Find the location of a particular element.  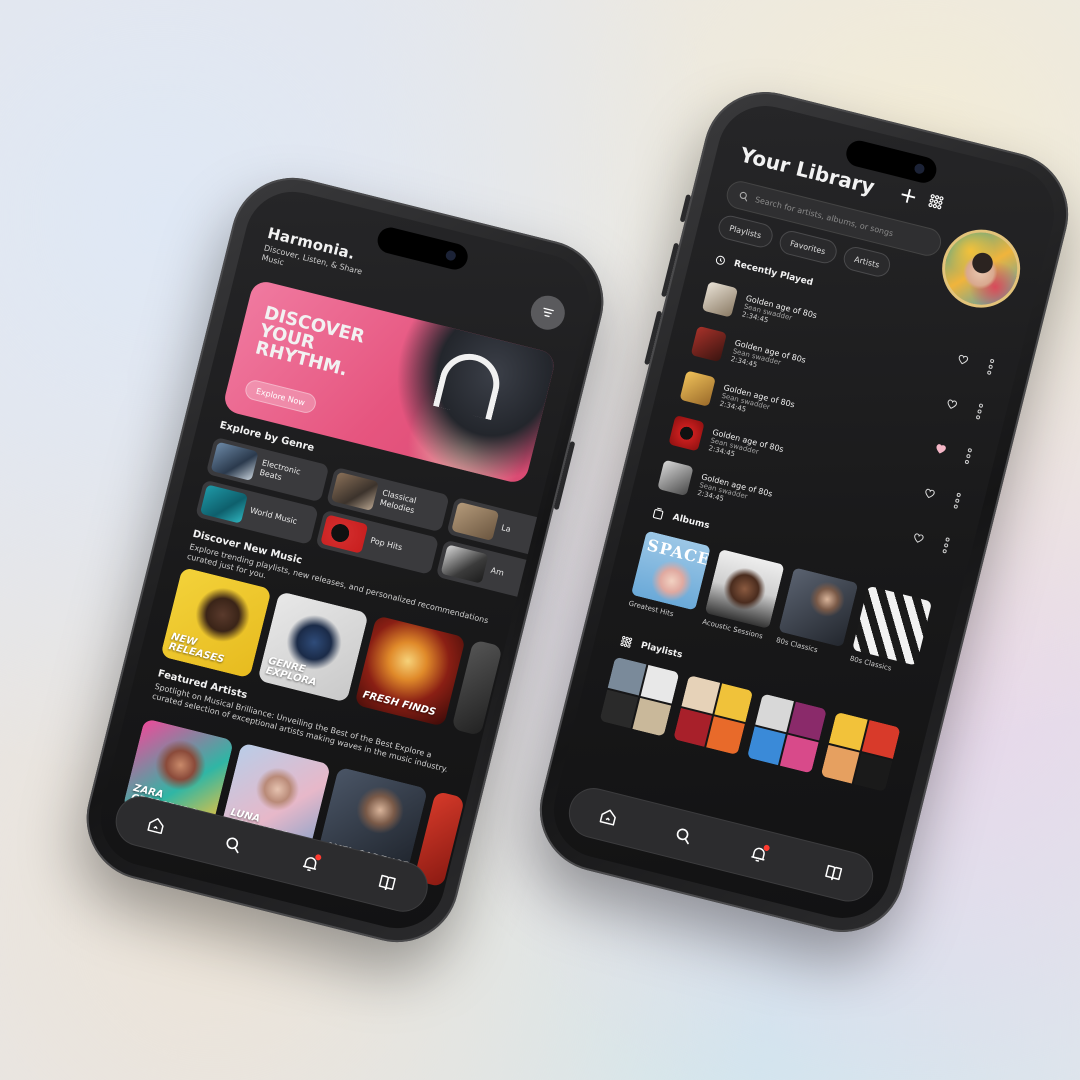

genre-label: World Music is located at coordinates (274, 516).